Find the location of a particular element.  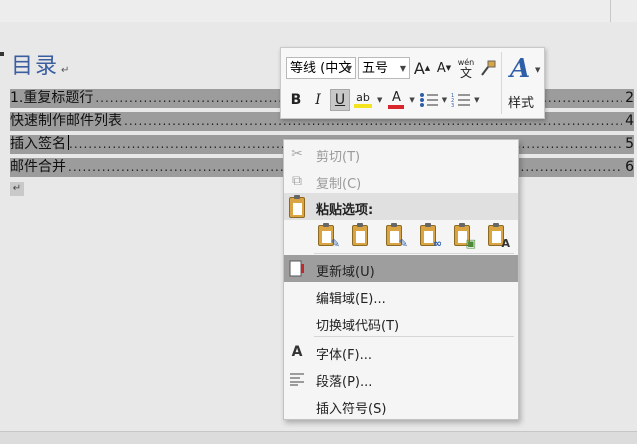

page-edge is located at coordinates (610, 11).